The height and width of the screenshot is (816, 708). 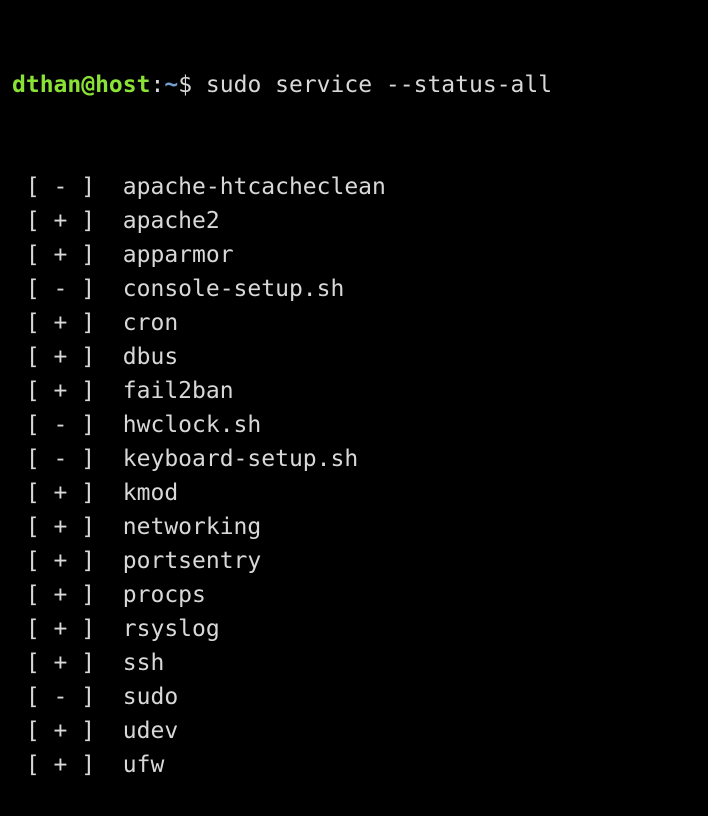 I want to click on service-name: cron, so click(x=150, y=323).